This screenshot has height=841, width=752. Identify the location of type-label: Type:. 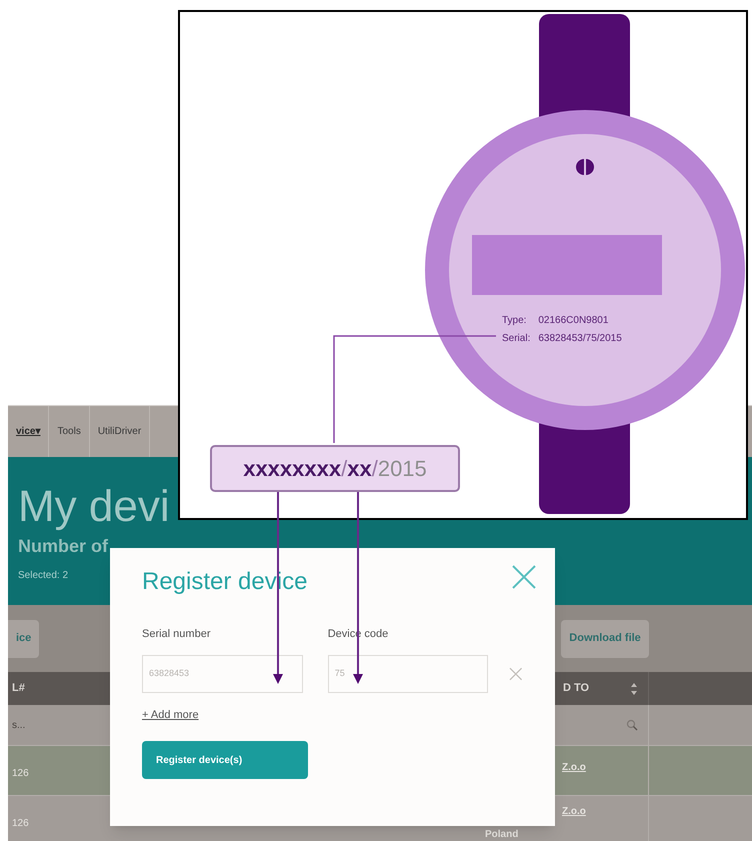
(515, 321).